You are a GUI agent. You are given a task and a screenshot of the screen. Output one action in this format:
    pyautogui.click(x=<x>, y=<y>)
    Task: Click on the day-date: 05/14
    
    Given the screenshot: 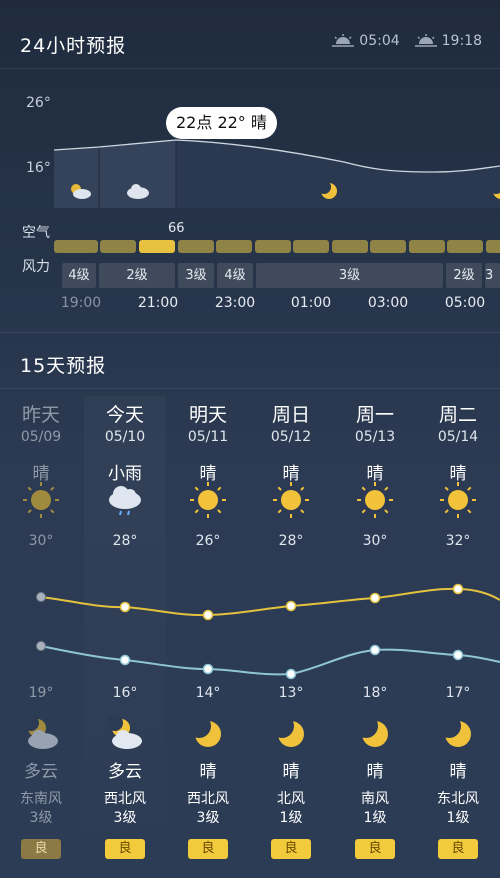 What is the action you would take?
    pyautogui.click(x=458, y=437)
    